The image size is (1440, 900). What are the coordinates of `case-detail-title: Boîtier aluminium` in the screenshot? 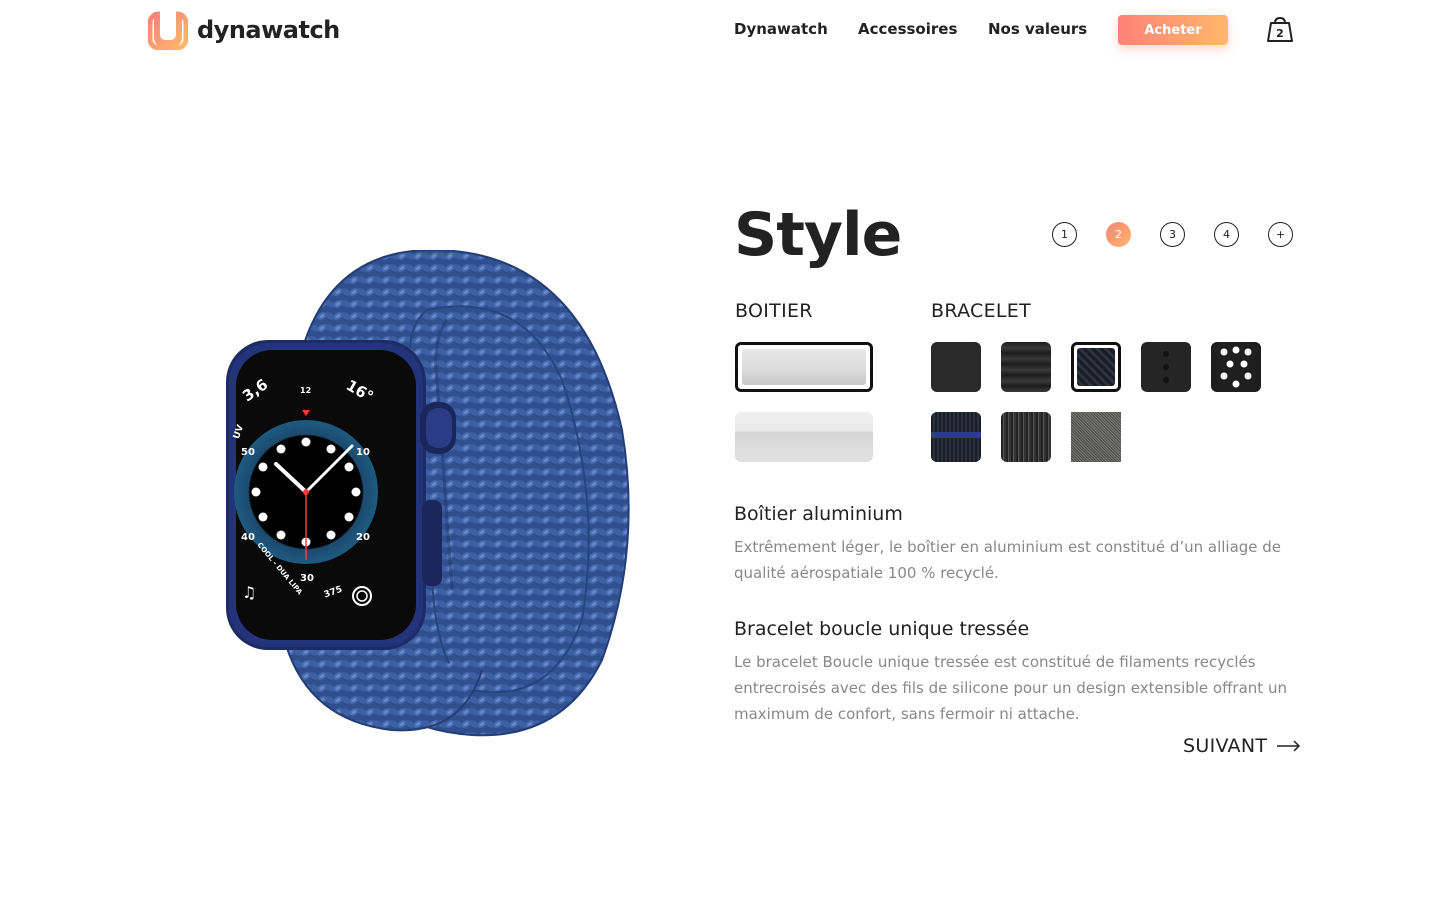 It's located at (818, 514).